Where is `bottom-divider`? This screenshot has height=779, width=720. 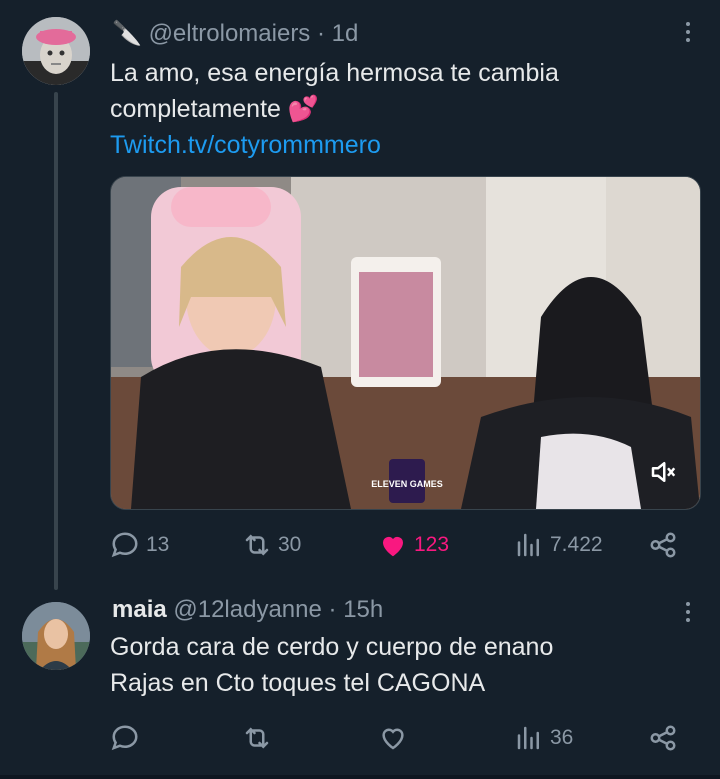 bottom-divider is located at coordinates (360, 777).